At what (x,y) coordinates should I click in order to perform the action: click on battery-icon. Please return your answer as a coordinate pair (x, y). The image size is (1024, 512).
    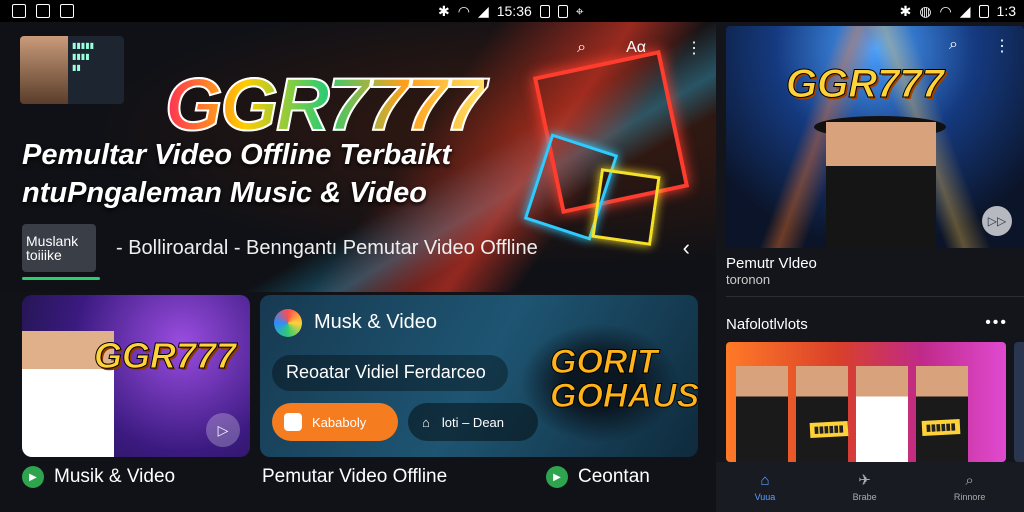
    Looking at the image, I should click on (544, 11).